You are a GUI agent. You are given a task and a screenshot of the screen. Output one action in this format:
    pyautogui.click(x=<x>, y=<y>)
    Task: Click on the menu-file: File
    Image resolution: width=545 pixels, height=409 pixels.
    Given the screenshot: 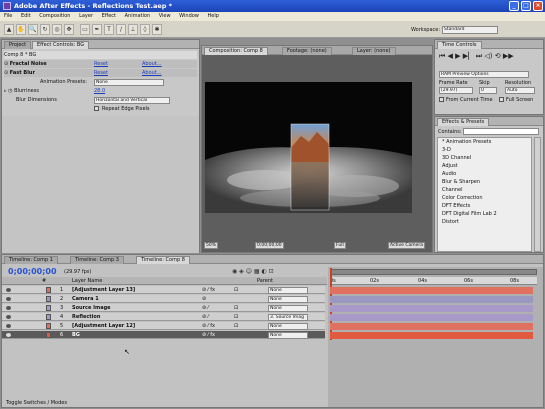 What is the action you would take?
    pyautogui.click(x=8, y=16)
    